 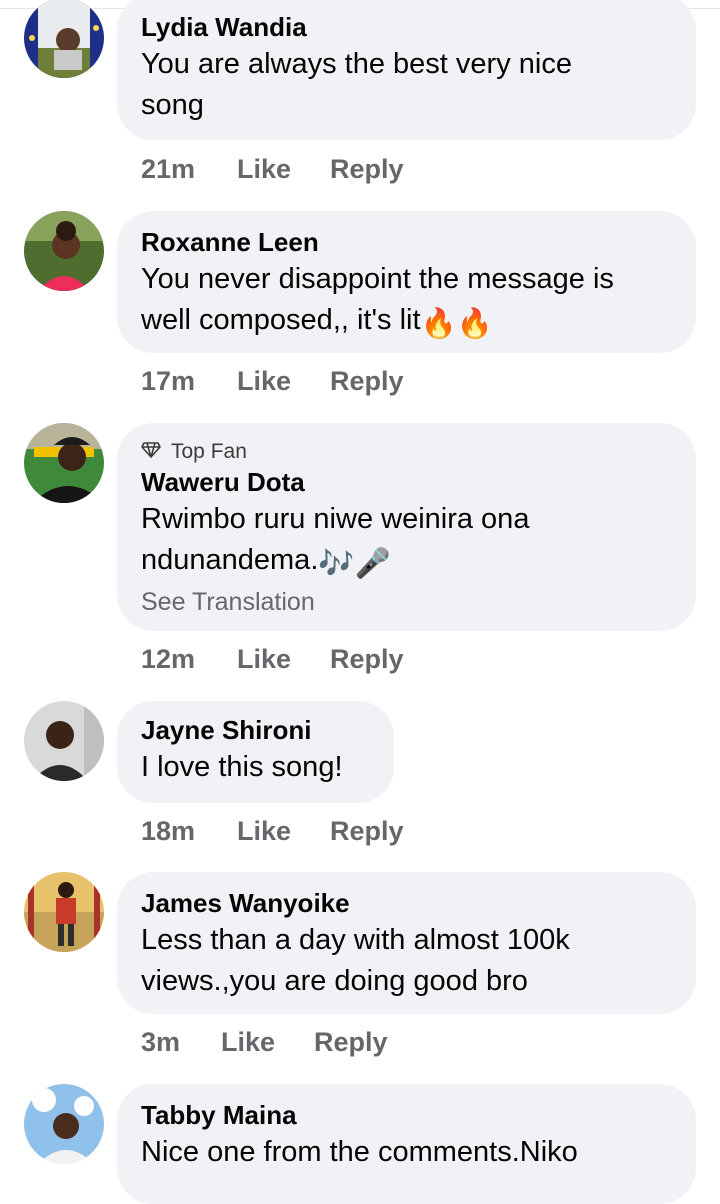 I want to click on comment-time: 17m, so click(x=168, y=381).